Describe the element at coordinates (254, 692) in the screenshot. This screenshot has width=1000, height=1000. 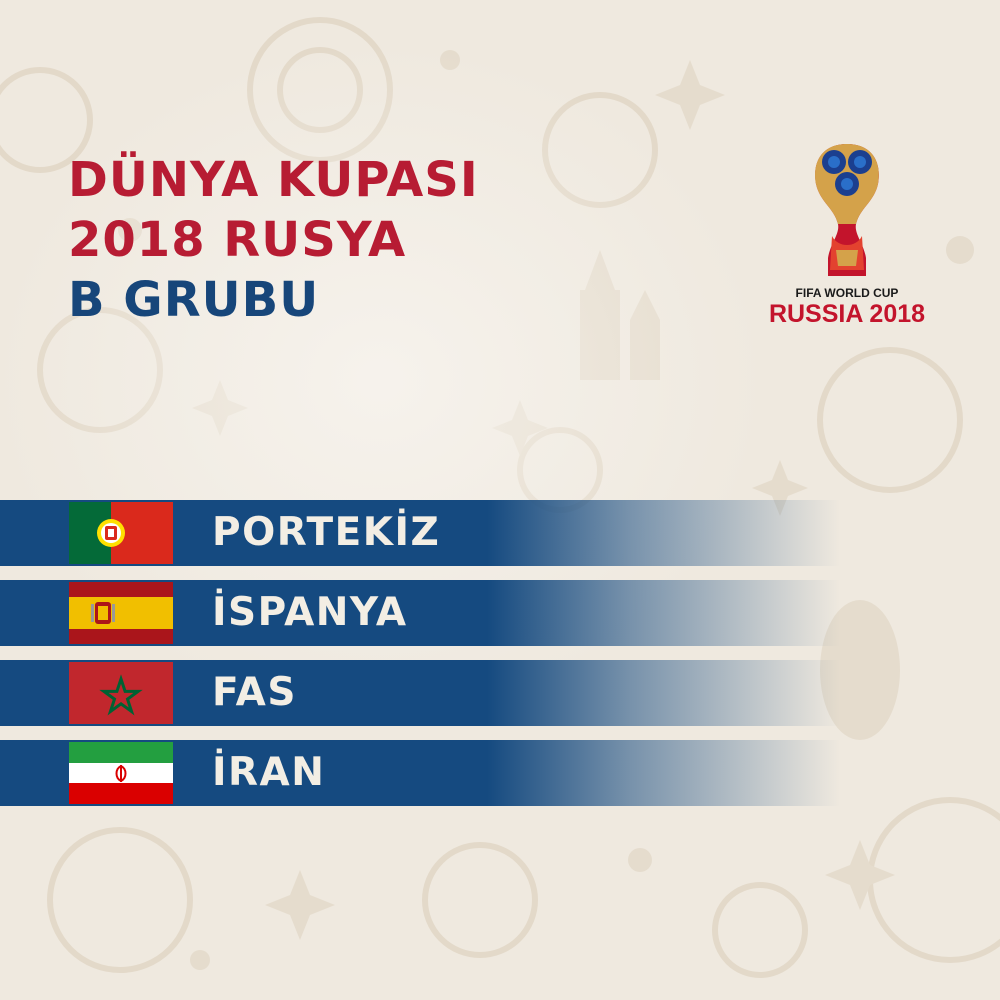
I see `team-name: FAS` at that location.